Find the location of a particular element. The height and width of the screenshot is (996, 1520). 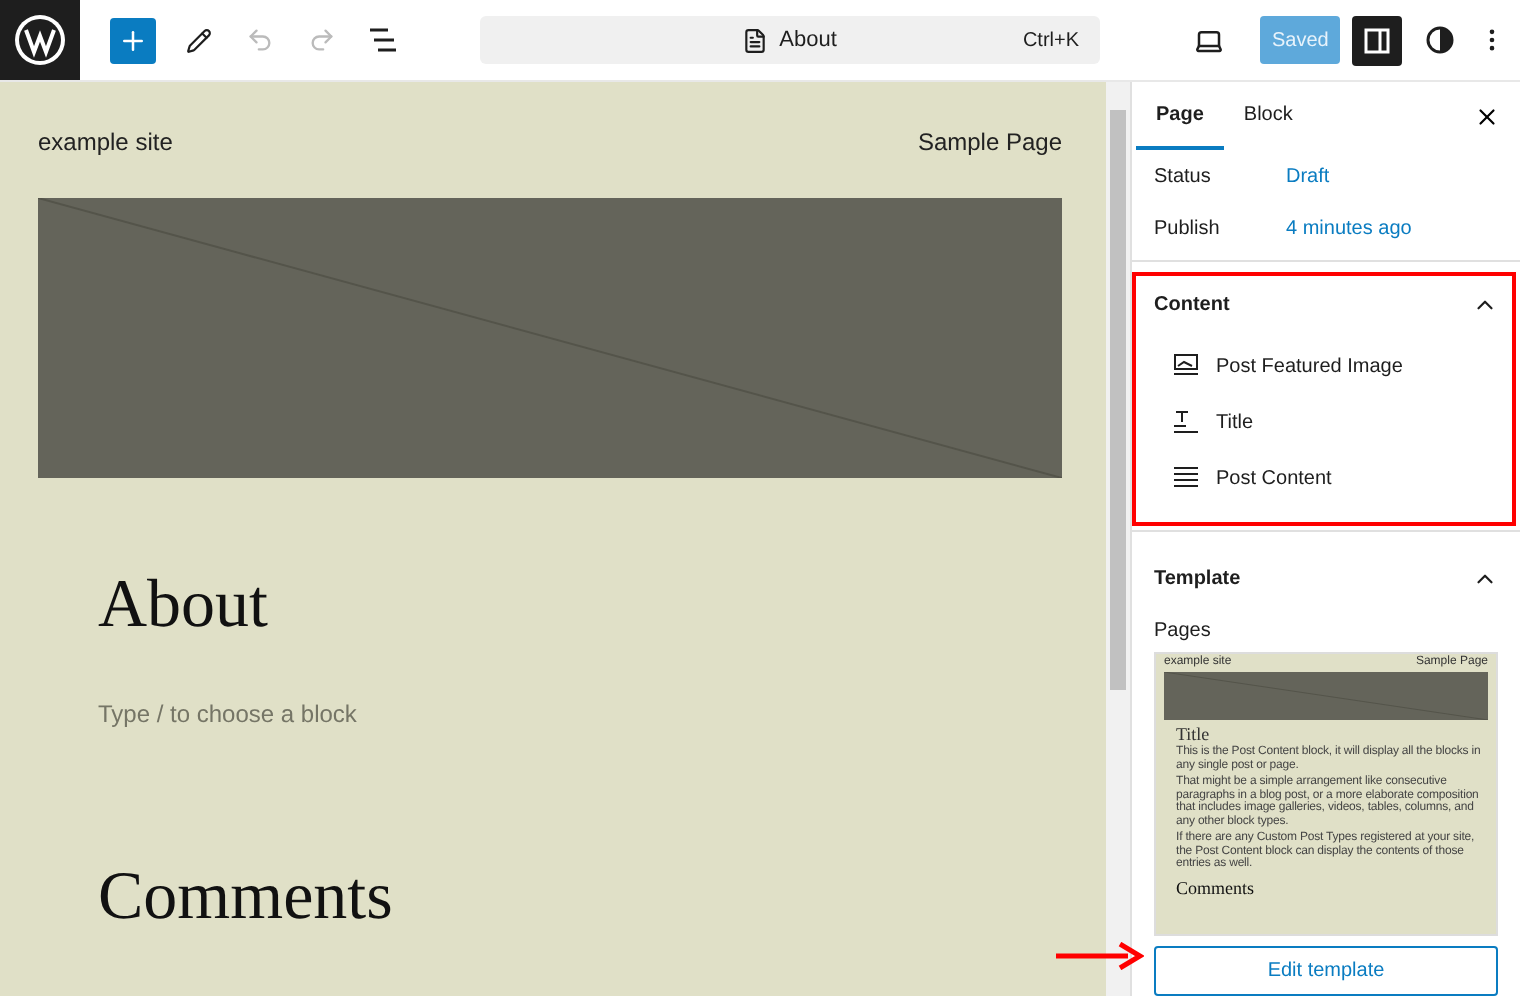

lines-icon is located at coordinates (1187, 478).